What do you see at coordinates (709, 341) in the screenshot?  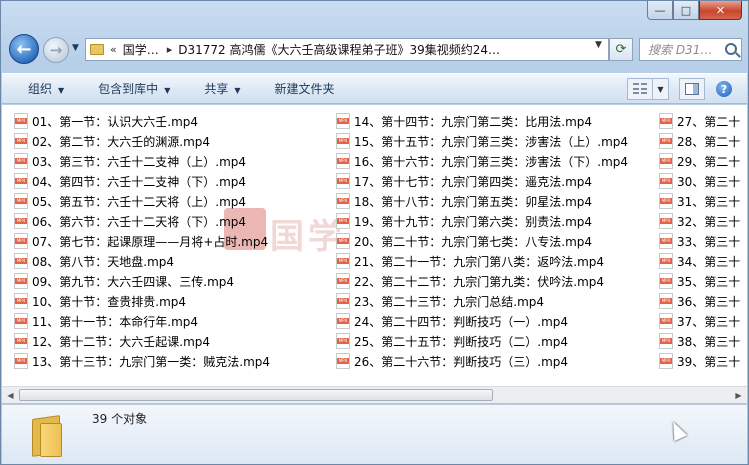 I see `file-name: 38、第三十` at bounding box center [709, 341].